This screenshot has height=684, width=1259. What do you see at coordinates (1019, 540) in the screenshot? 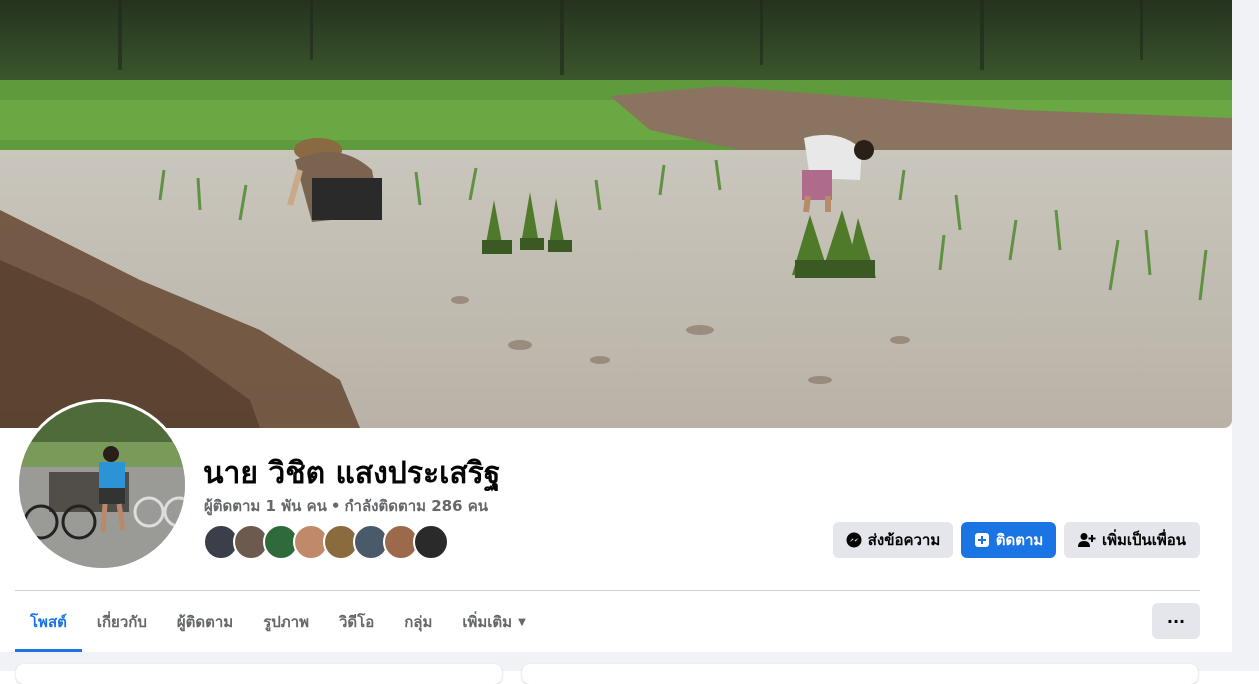
I see `follow-label: ติดตาม` at bounding box center [1019, 540].